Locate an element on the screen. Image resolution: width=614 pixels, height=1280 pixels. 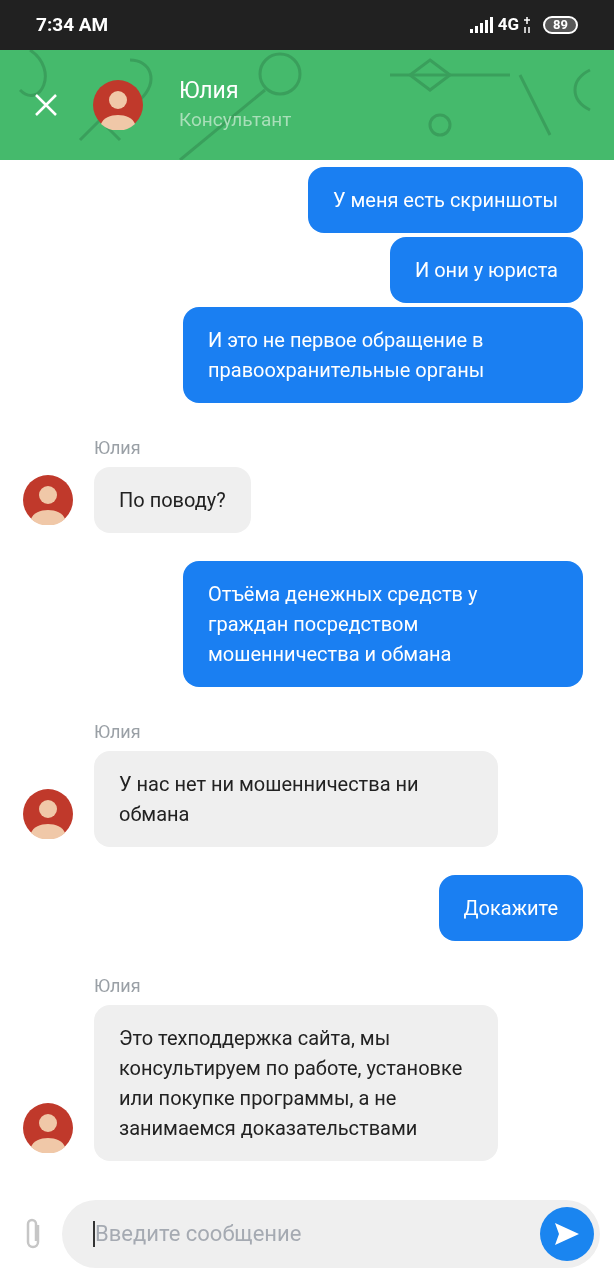
sent-message: У меня есть скриншоты is located at coordinates (445, 200).